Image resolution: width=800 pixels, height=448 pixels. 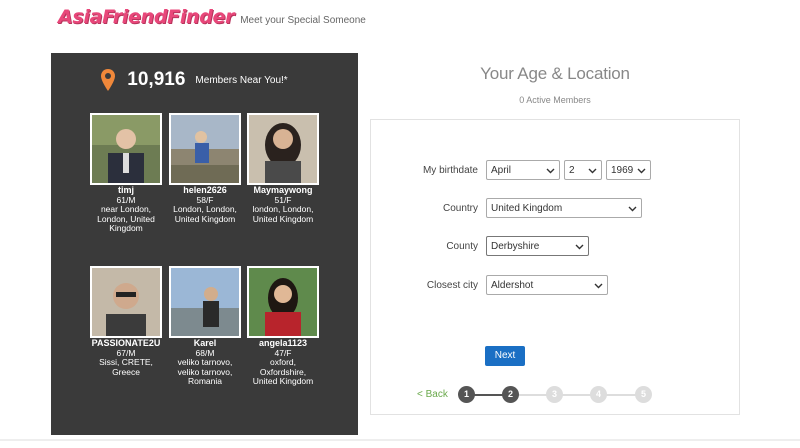 What do you see at coordinates (523, 170) in the screenshot?
I see `birth-month-select: April` at bounding box center [523, 170].